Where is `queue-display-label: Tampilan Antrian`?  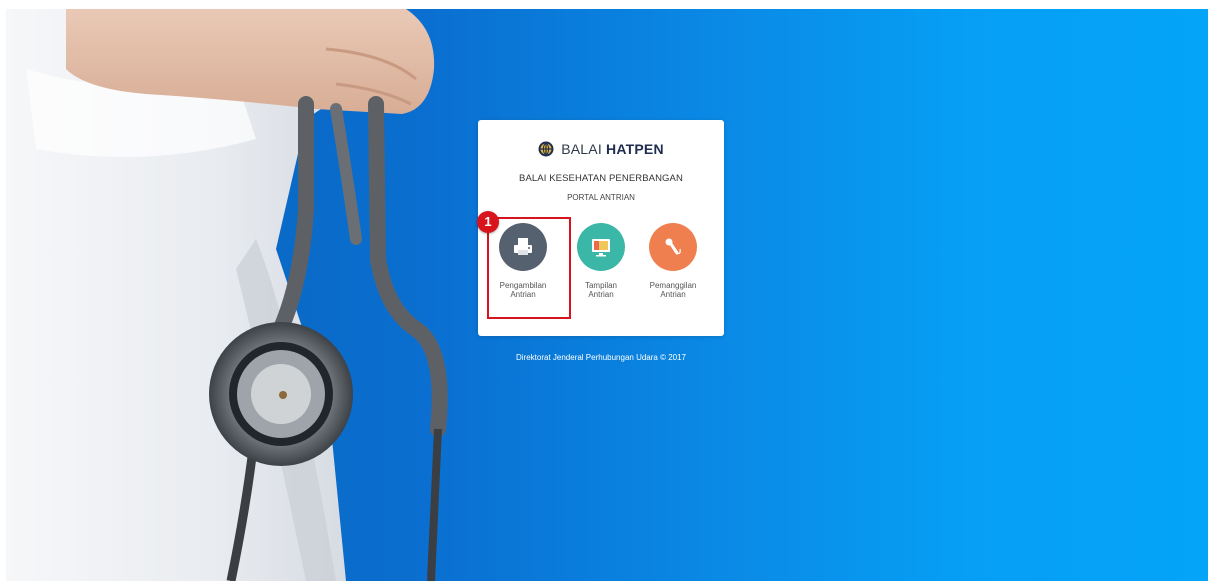 queue-display-label: Tampilan Antrian is located at coordinates (601, 290).